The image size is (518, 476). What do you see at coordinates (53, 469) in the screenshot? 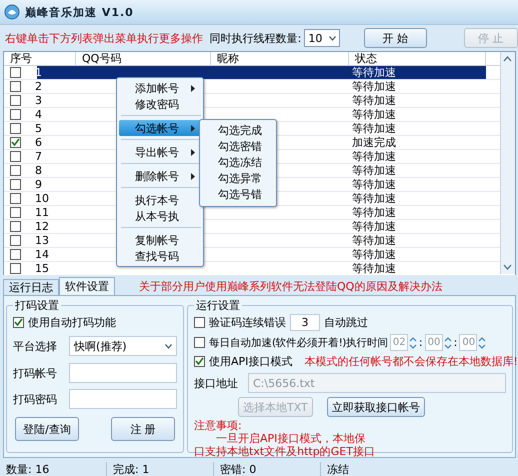
I see `status-text: 数量: 16` at bounding box center [53, 469].